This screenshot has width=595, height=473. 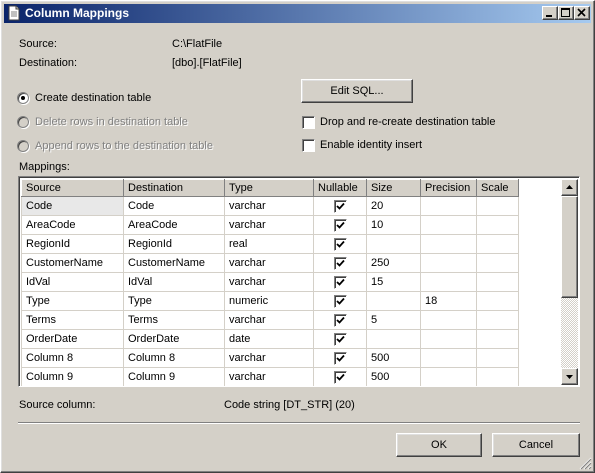 I want to click on source-cell: Code, so click(x=72, y=206).